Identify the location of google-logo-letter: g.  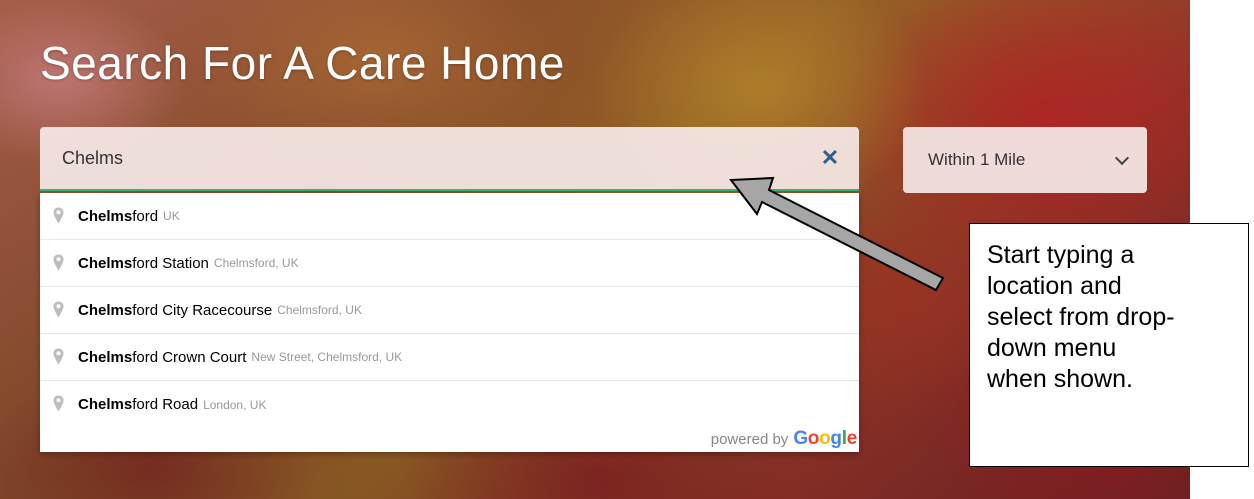
(836, 438).